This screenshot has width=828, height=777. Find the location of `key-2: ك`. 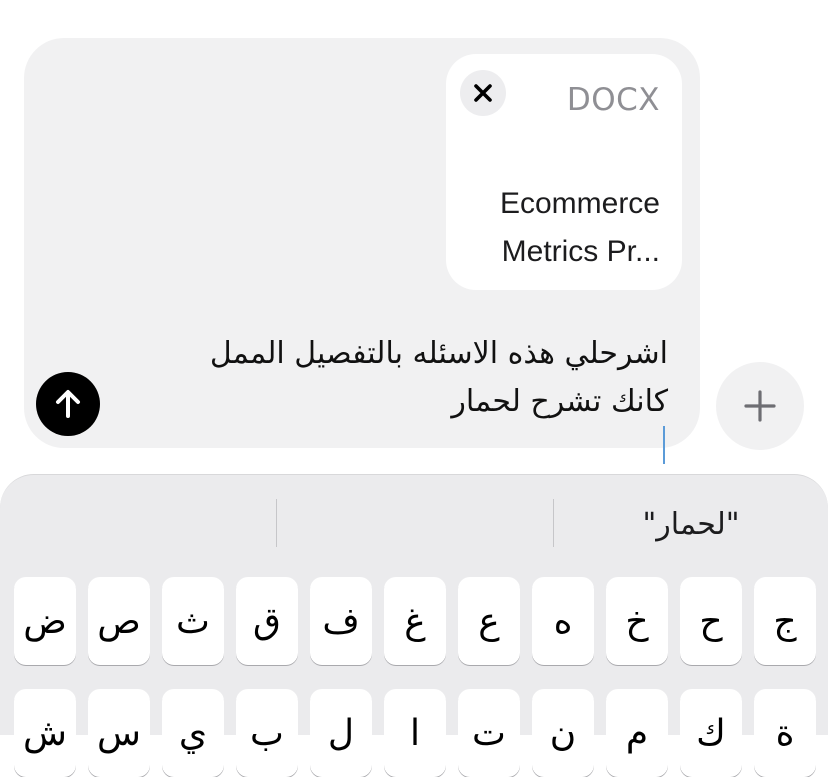

key-2: ك is located at coordinates (711, 733).